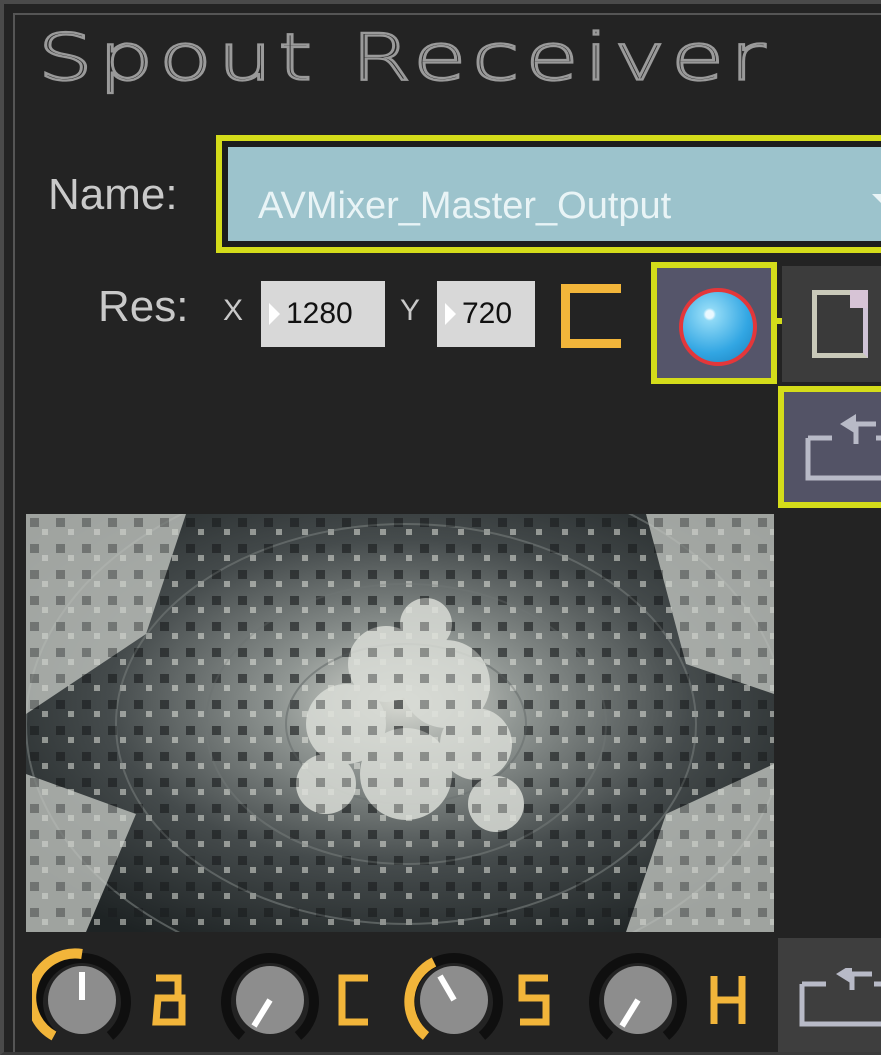  I want to click on record-circle-icon, so click(718, 327).